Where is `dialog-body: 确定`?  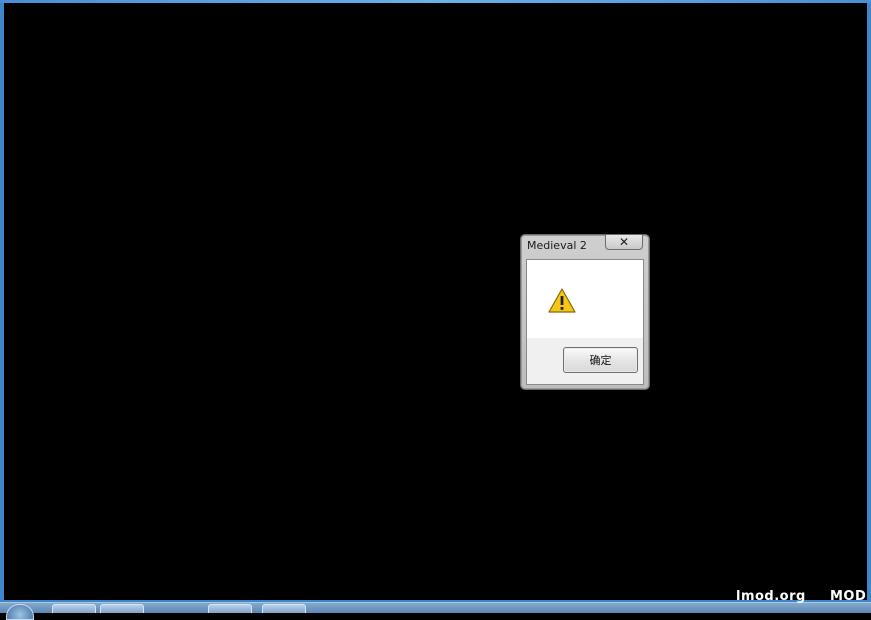
dialog-body: 确定 is located at coordinates (585, 322).